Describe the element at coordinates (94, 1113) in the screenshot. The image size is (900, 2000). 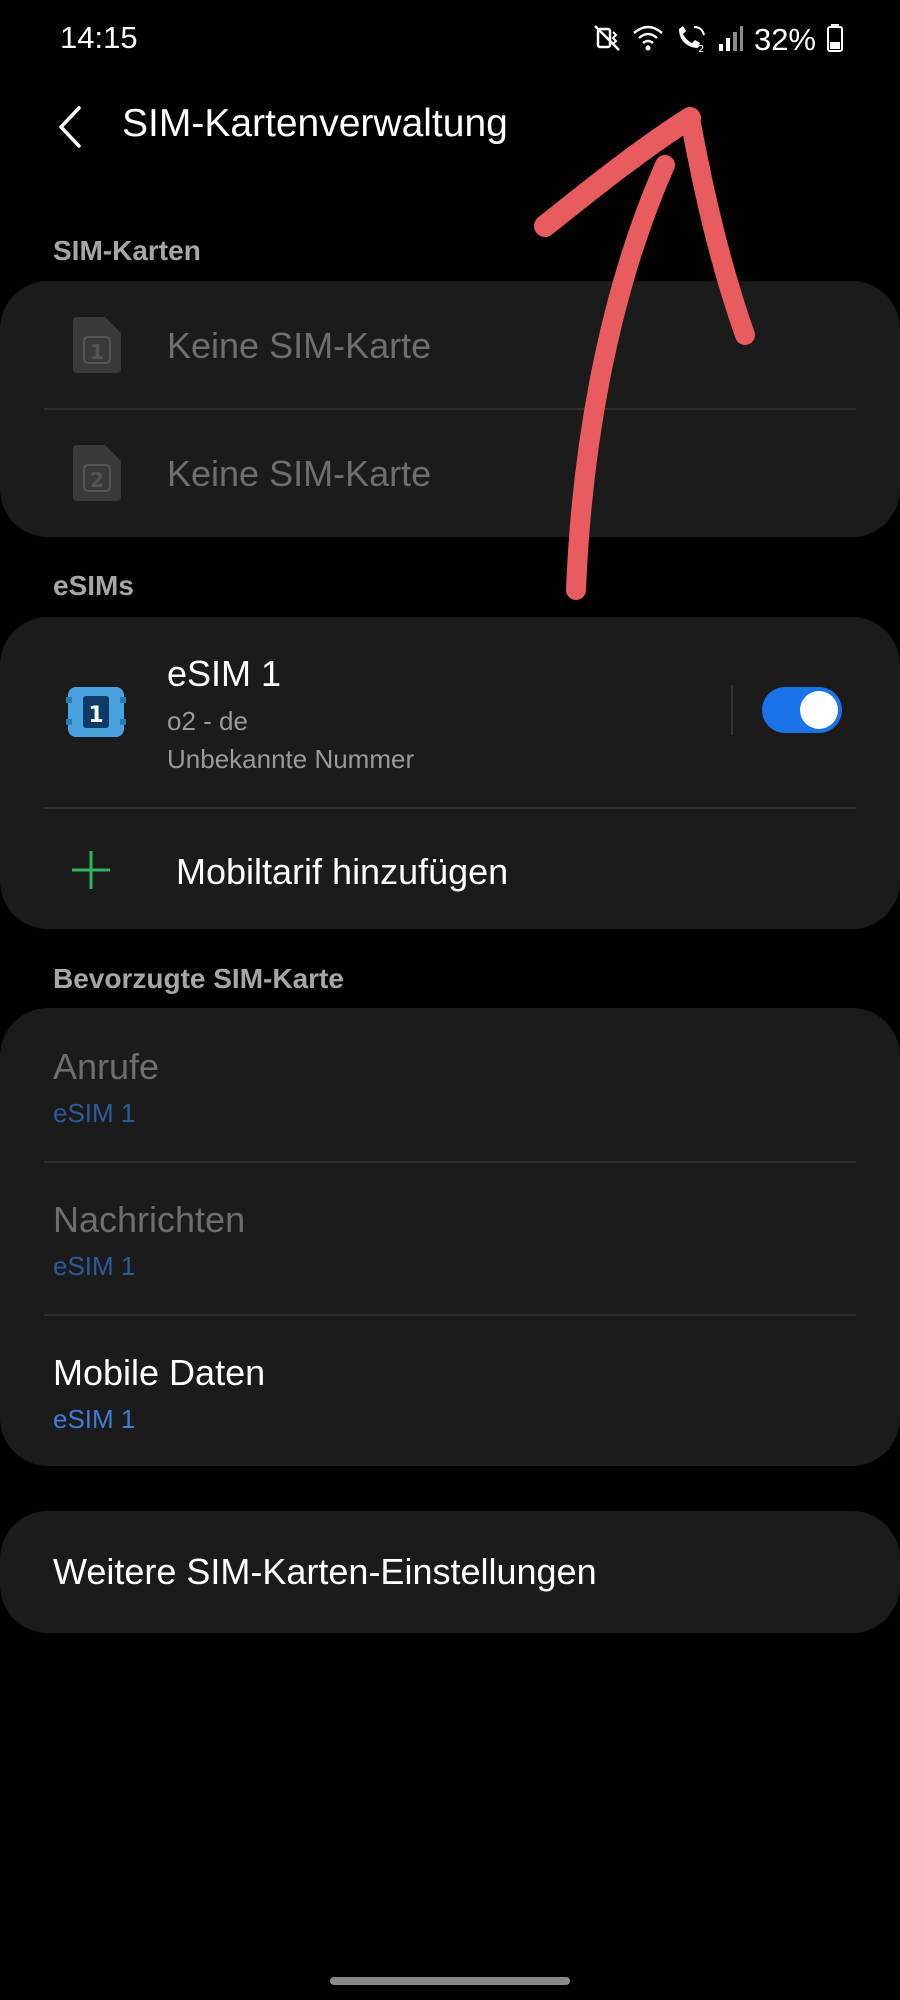
I see `calls-value: eSIM 1` at that location.